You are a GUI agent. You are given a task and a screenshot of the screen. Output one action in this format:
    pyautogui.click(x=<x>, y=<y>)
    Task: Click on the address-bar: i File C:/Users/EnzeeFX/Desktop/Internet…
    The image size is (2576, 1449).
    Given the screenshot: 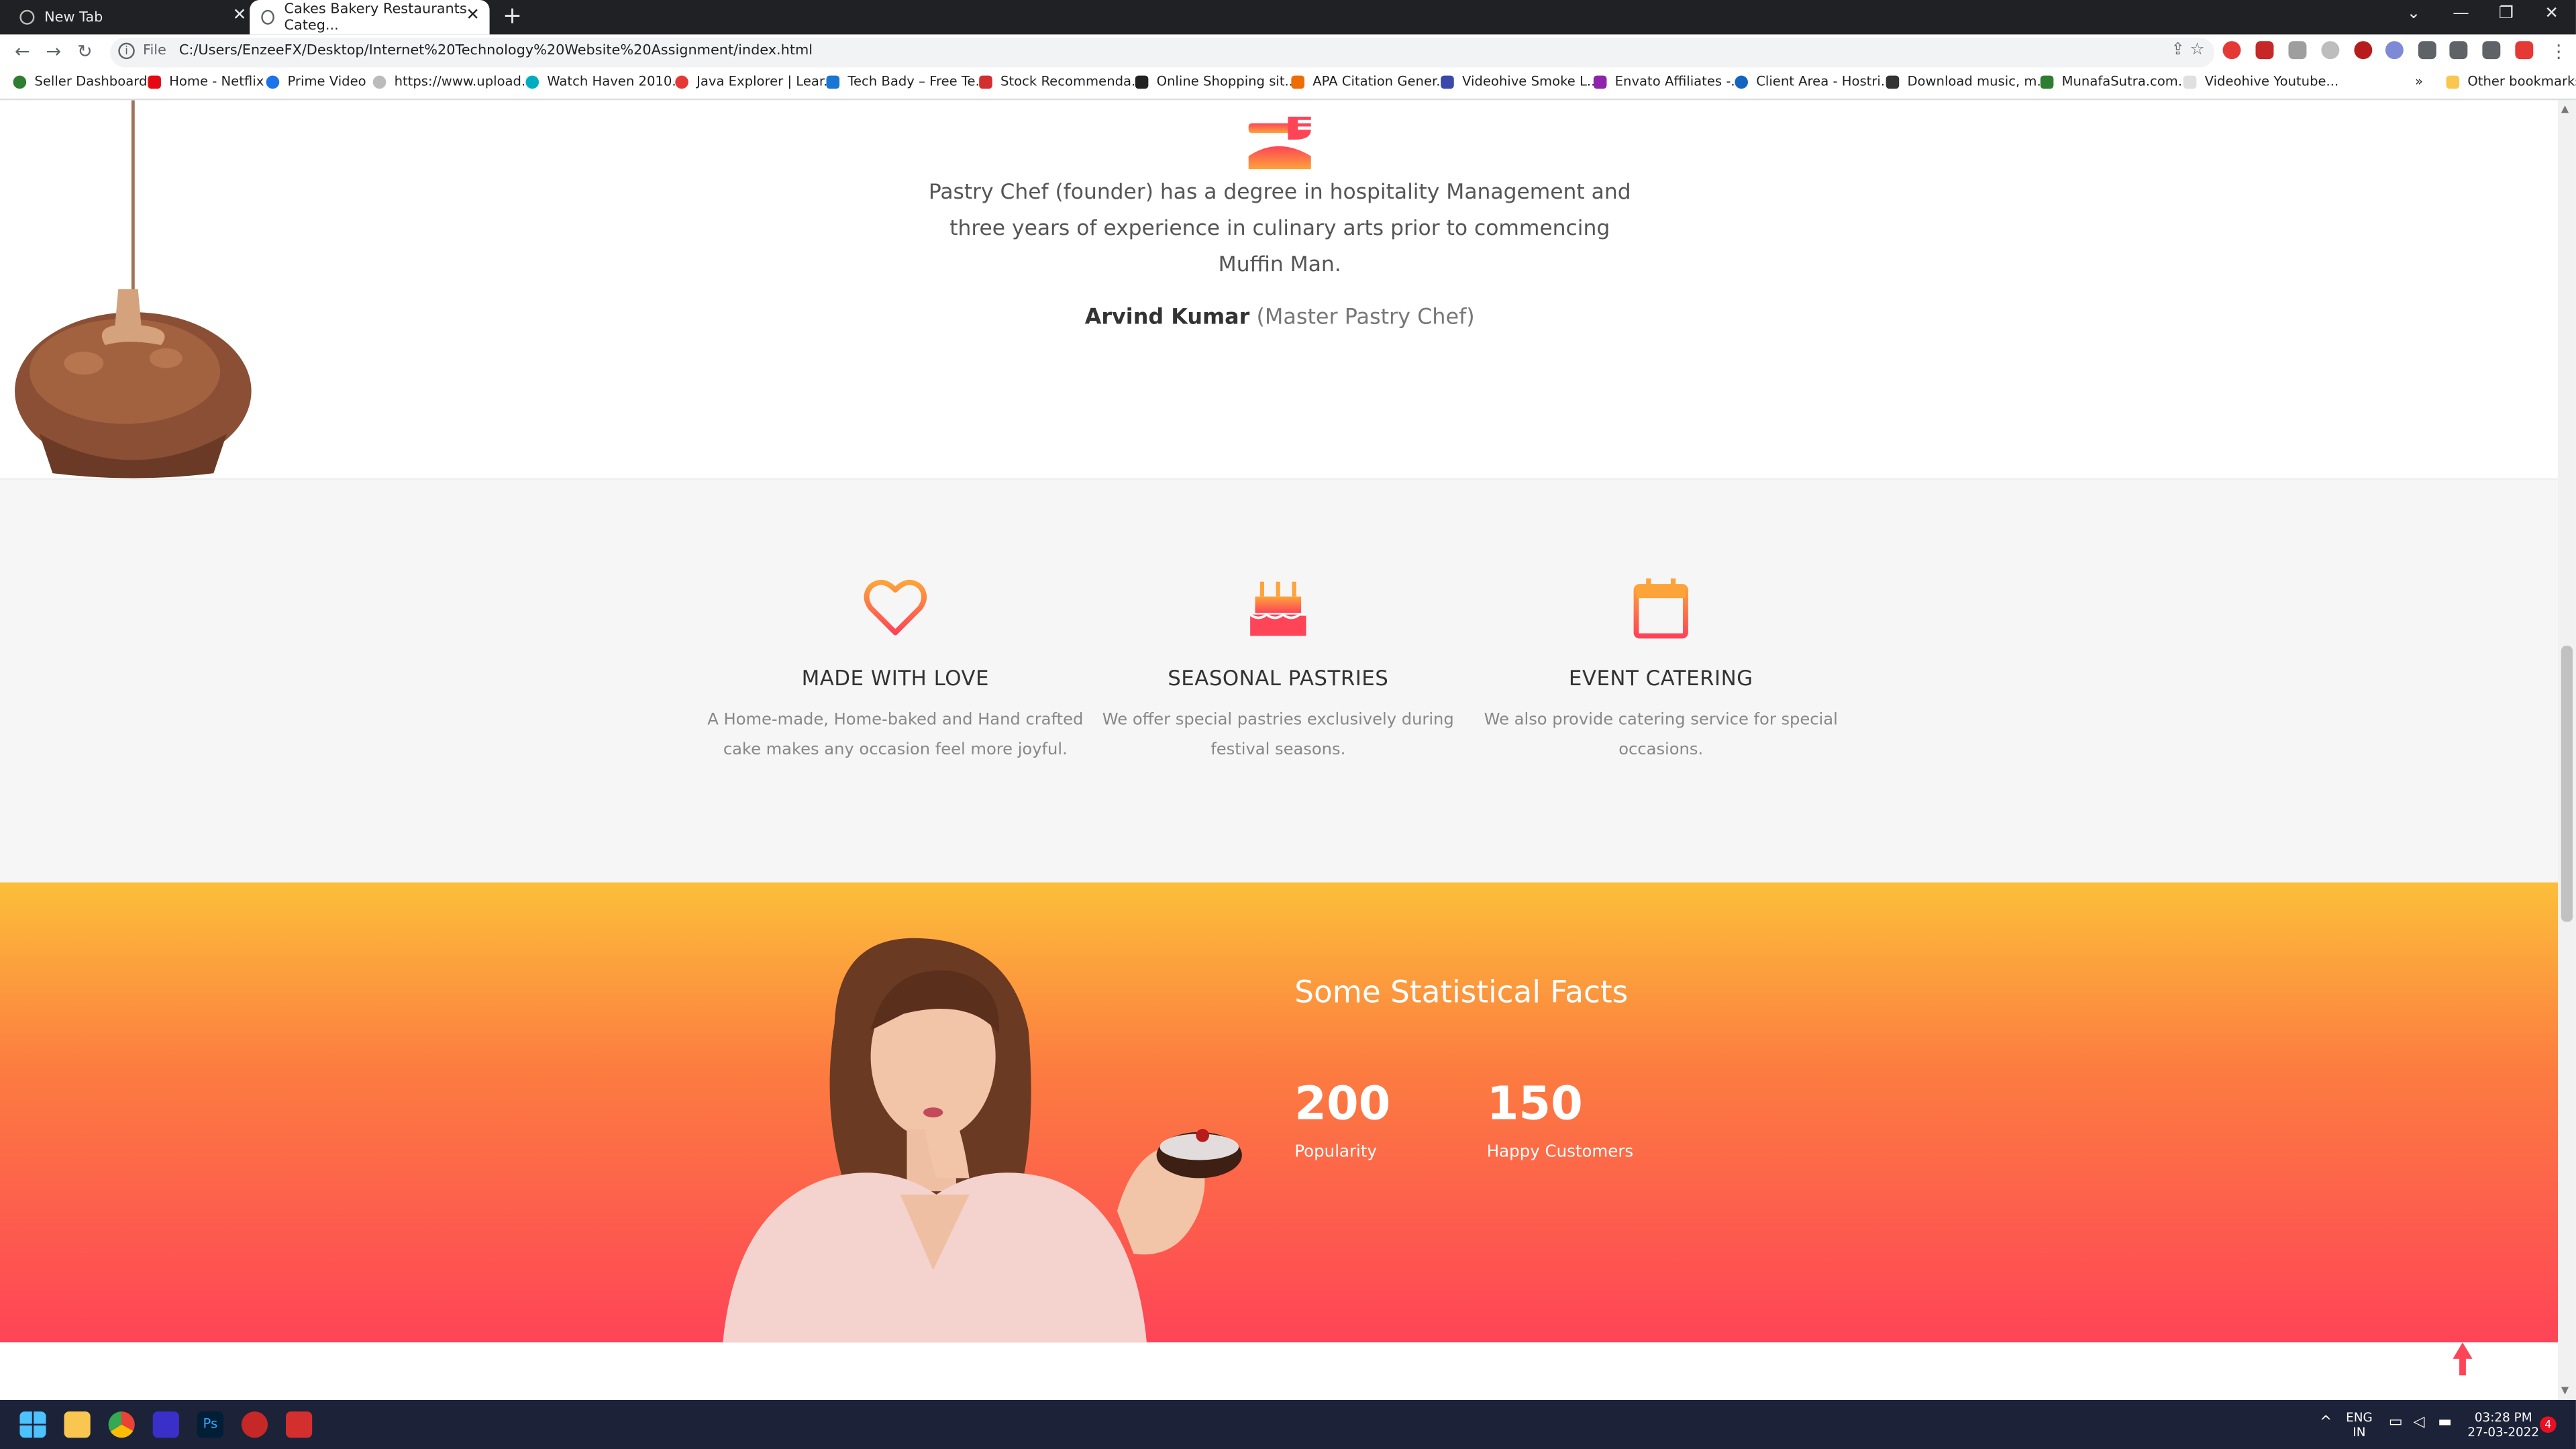 What is the action you would take?
    pyautogui.click(x=1162, y=53)
    